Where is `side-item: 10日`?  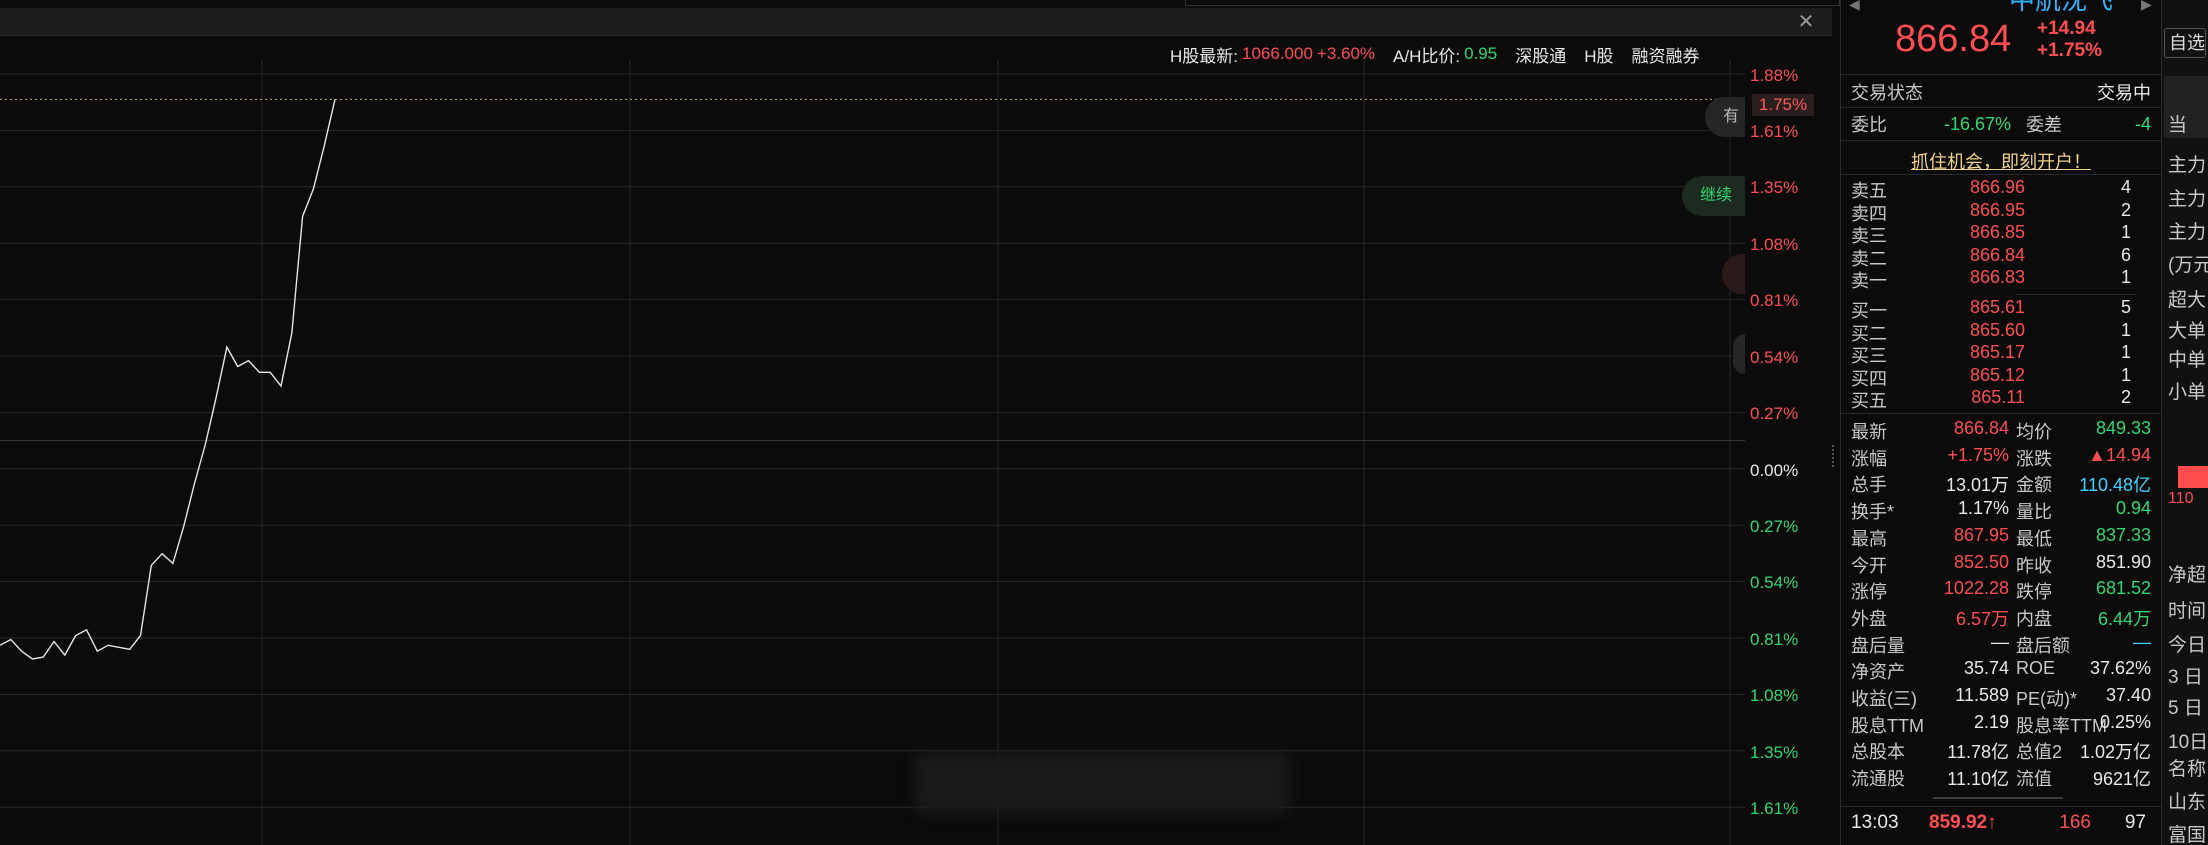 side-item: 10日 is located at coordinates (2188, 740).